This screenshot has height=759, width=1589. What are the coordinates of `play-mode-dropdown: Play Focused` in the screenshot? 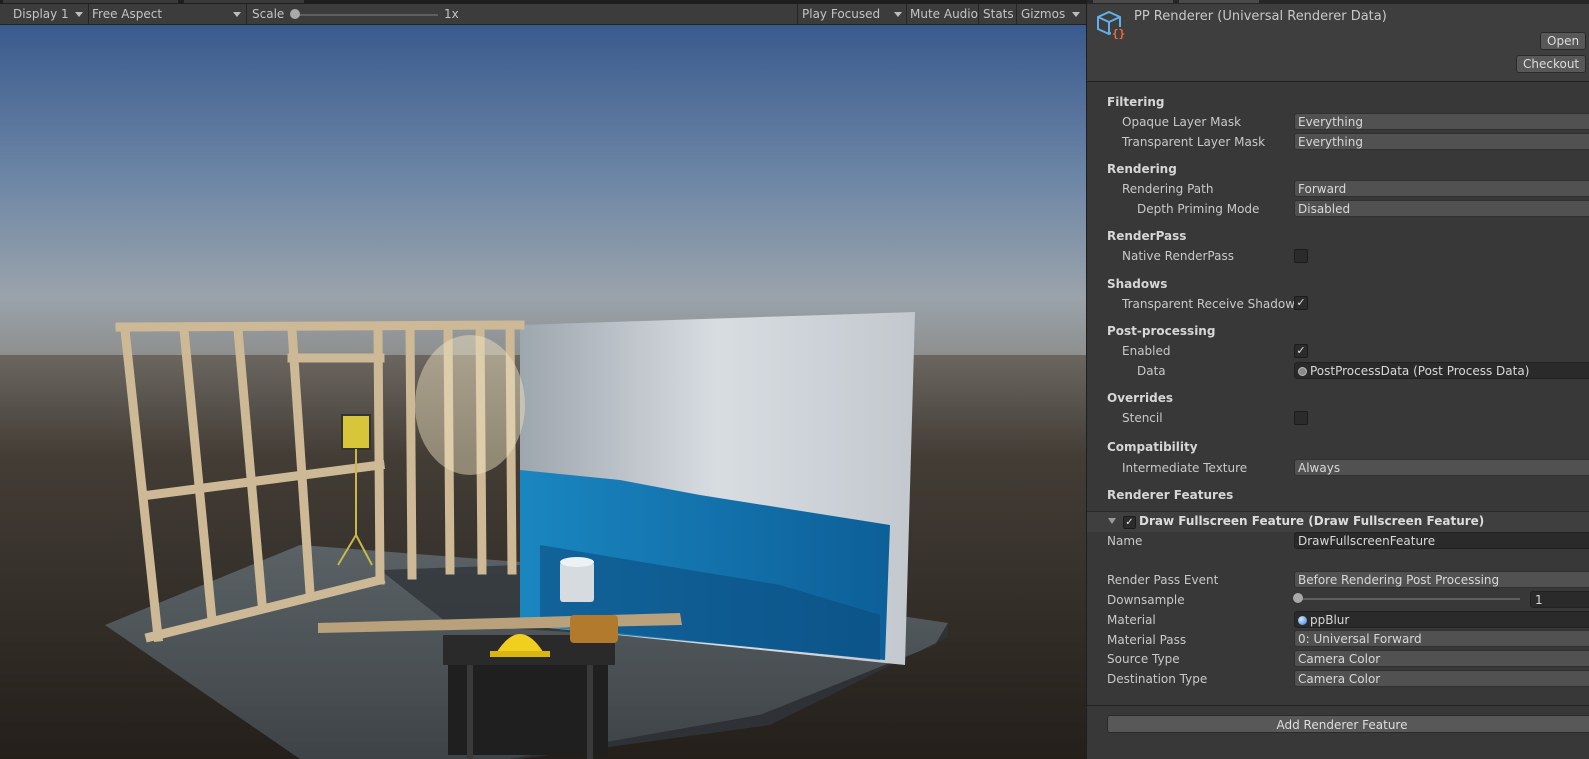 It's located at (852, 14).